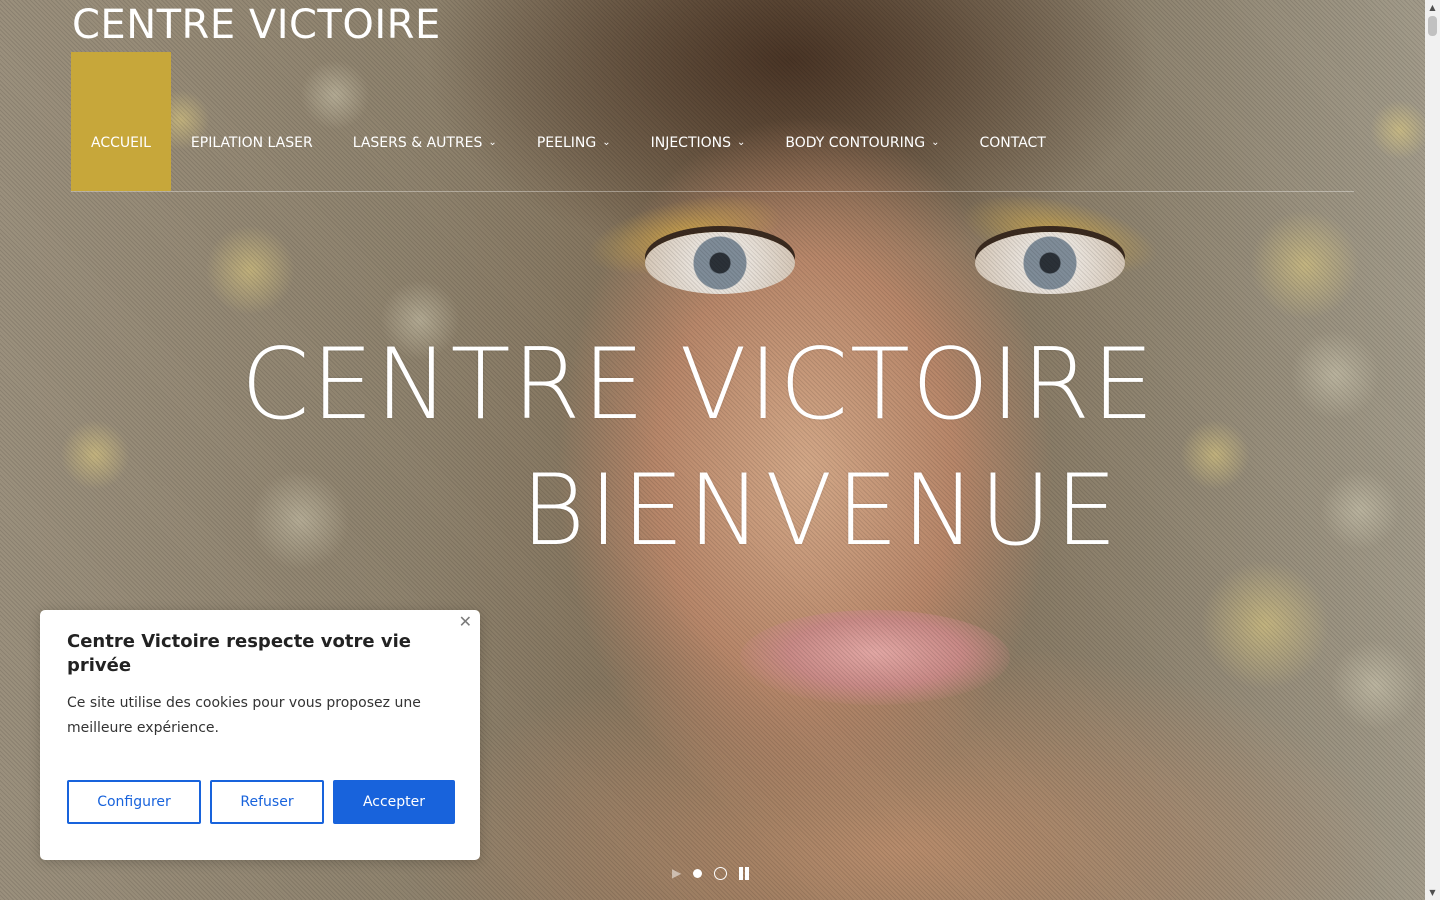 Image resolution: width=1440 pixels, height=900 pixels. Describe the element at coordinates (252, 121) in the screenshot. I see `nav-item-epilation-laser: EPILATION LASER` at that location.